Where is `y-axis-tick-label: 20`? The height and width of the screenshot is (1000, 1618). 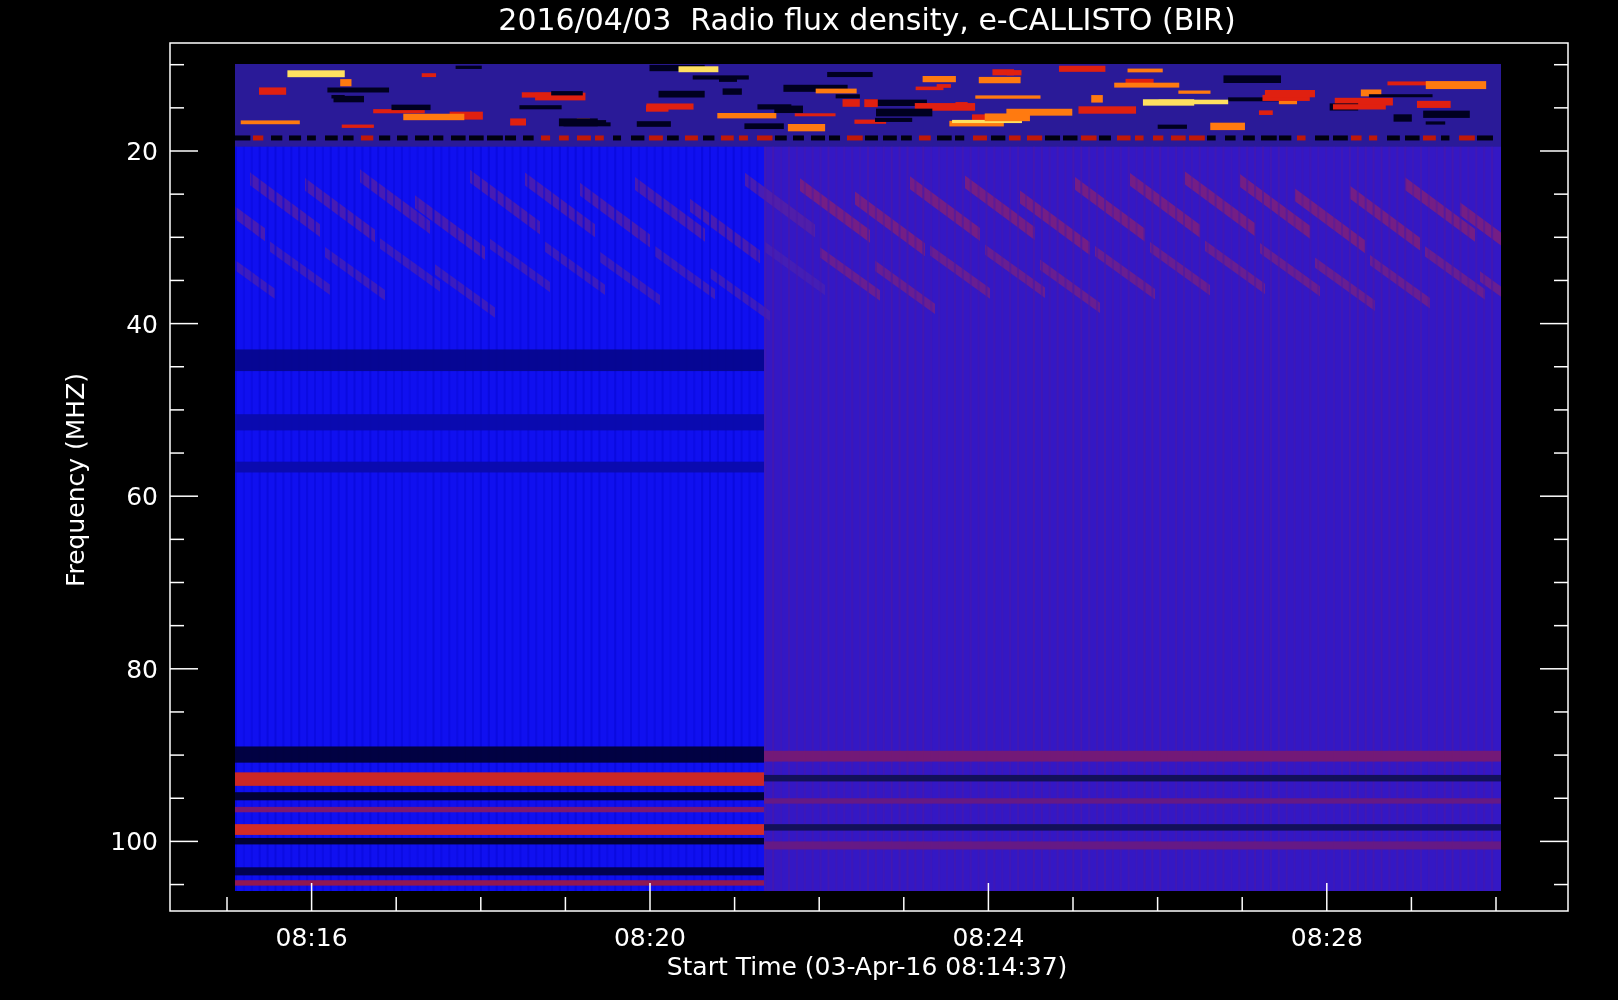
y-axis-tick-label: 20 is located at coordinates (142, 151).